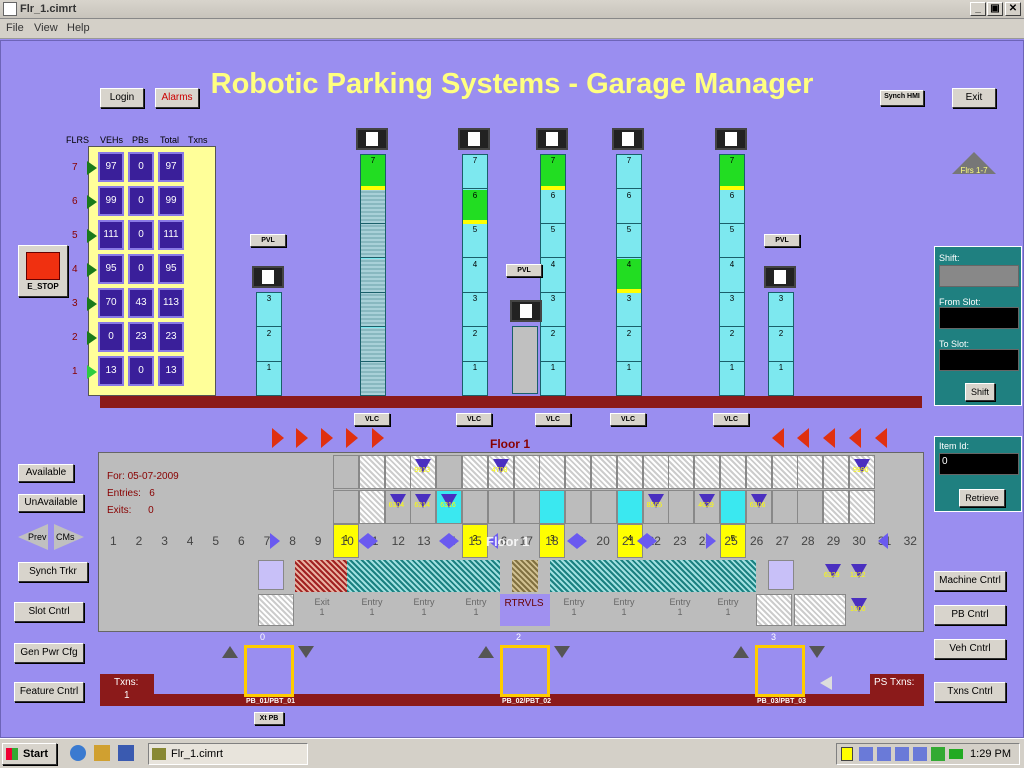  I want to click on exit-button: Exit, so click(974, 98).